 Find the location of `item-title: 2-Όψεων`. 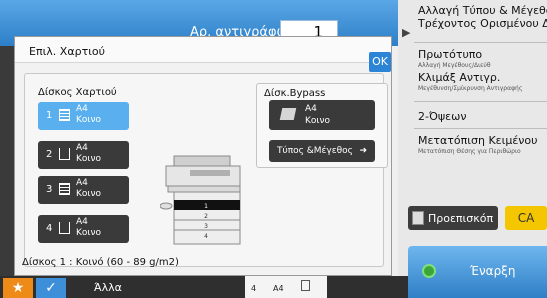

item-title: 2-Όψεων is located at coordinates (442, 116).